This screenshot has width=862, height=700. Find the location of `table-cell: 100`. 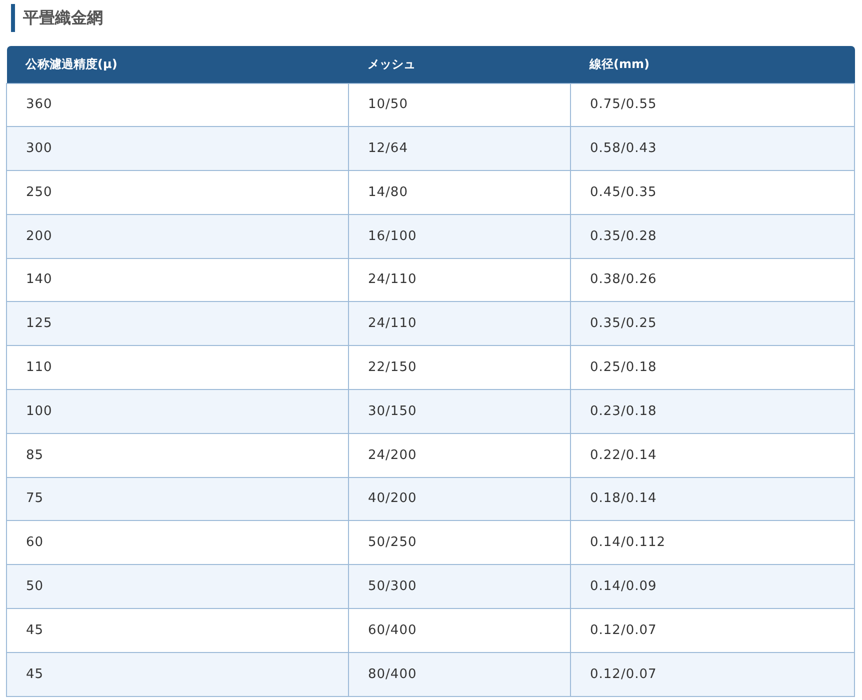

table-cell: 100 is located at coordinates (177, 412).